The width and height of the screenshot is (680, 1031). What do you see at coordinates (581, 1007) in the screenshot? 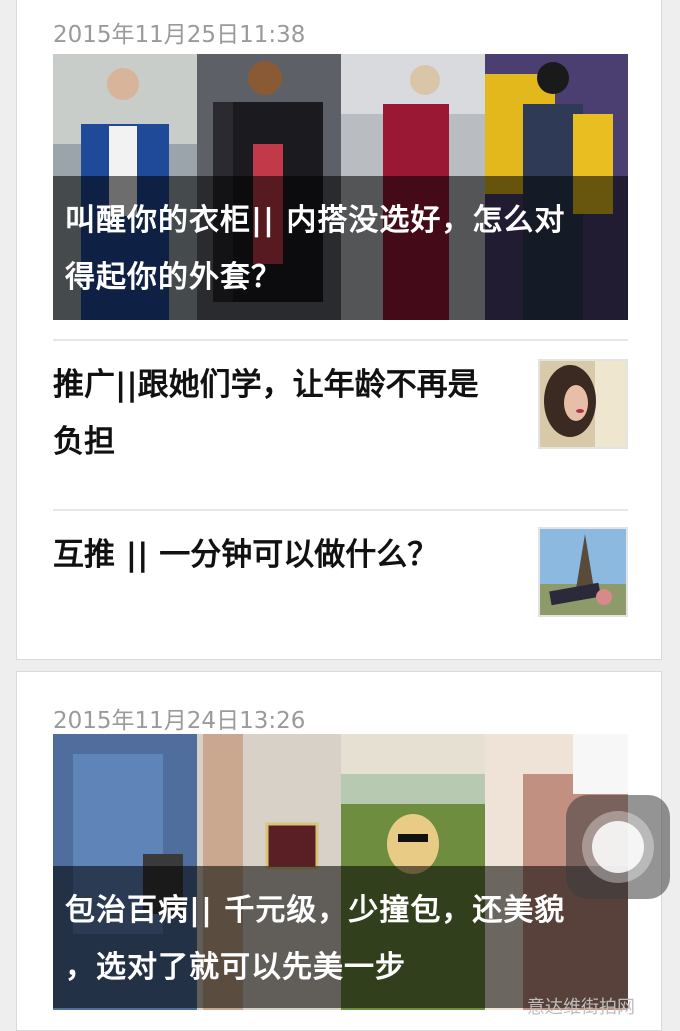
I see `watermark: 意达维街拍网` at bounding box center [581, 1007].